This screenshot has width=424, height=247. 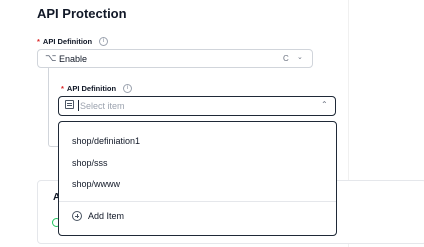 What do you see at coordinates (197, 201) in the screenshot?
I see `dropdown-divider` at bounding box center [197, 201].